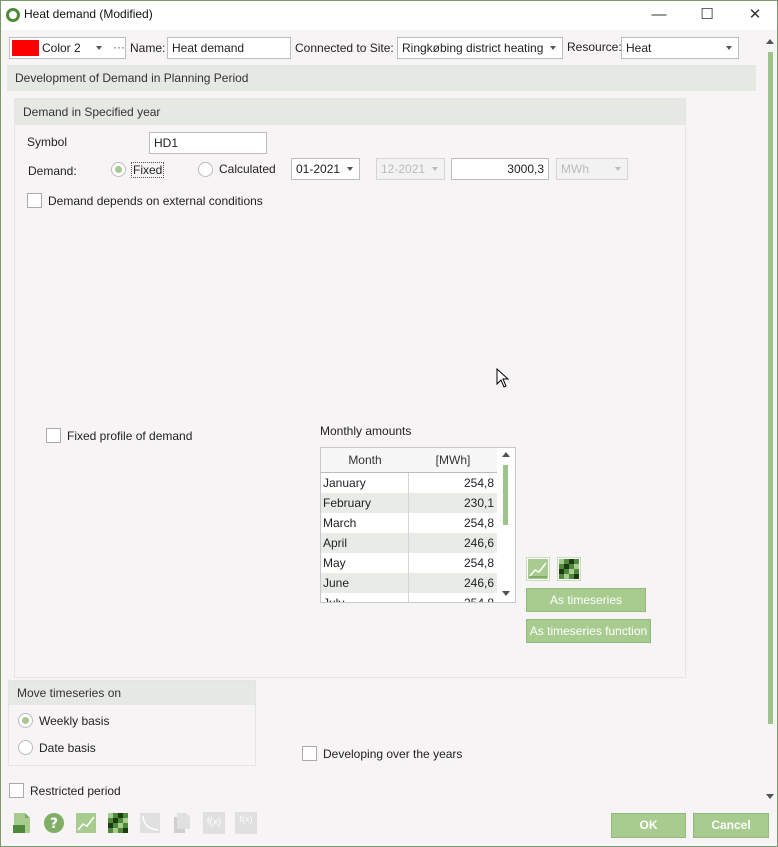 This screenshot has width=778, height=847. What do you see at coordinates (453, 503) in the screenshot?
I see `value-cell: 230,1` at bounding box center [453, 503].